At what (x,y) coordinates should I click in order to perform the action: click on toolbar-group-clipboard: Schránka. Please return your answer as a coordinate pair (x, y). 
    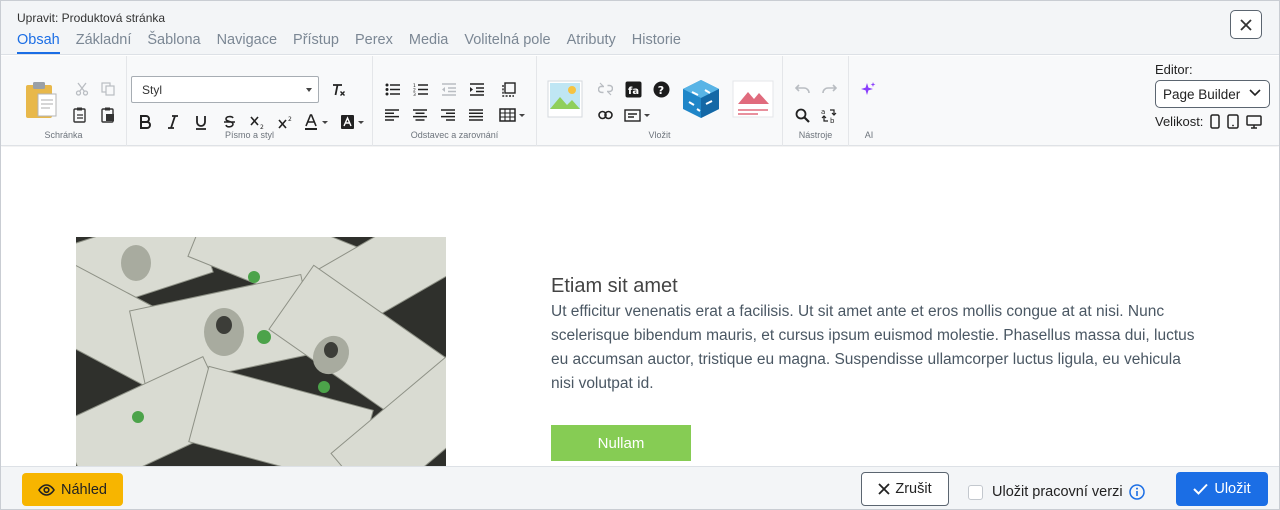
    Looking at the image, I should click on (64, 101).